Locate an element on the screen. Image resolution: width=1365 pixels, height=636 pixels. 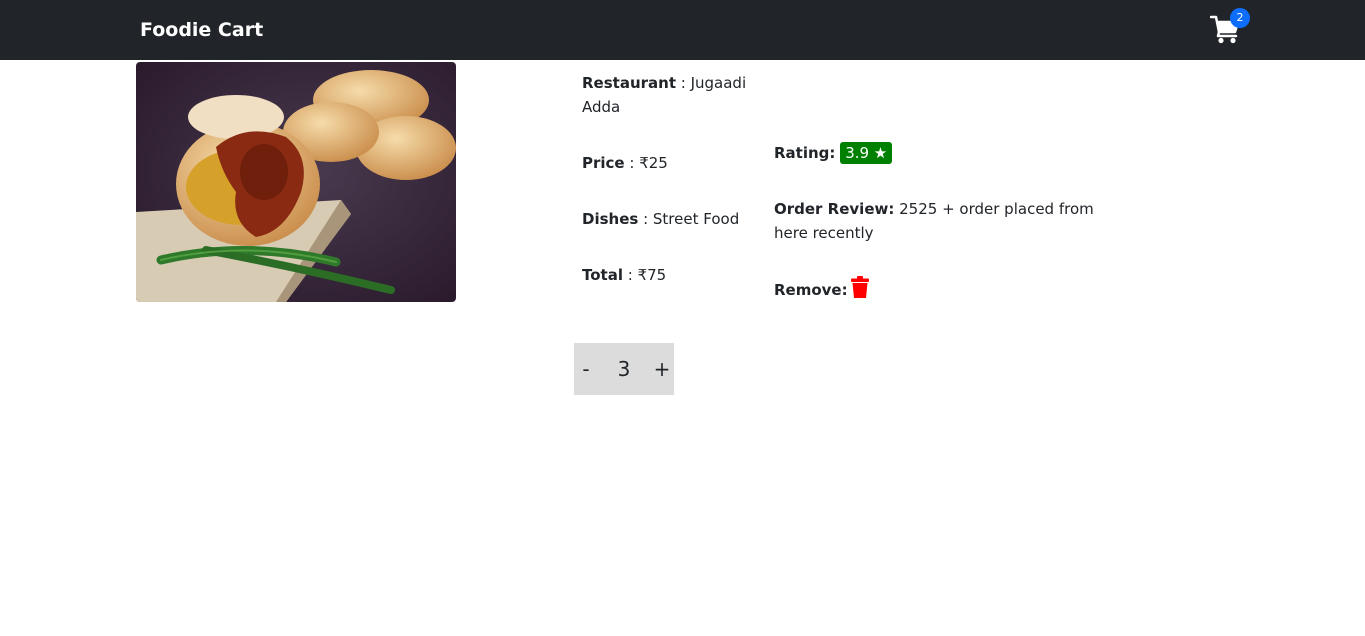
restaurant-info: Restaurant : Jugaadi Adda is located at coordinates (667, 95).